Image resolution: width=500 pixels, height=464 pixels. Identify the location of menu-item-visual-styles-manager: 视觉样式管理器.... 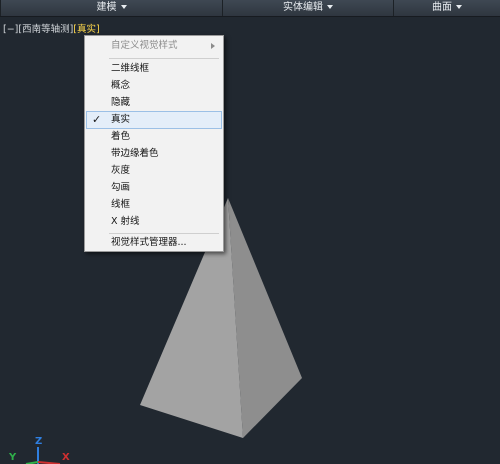
(154, 243).